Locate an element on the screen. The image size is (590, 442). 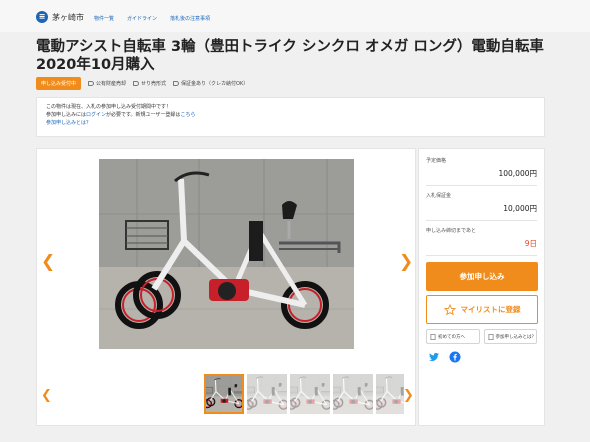
price-label: 予定価格 is located at coordinates (436, 161).